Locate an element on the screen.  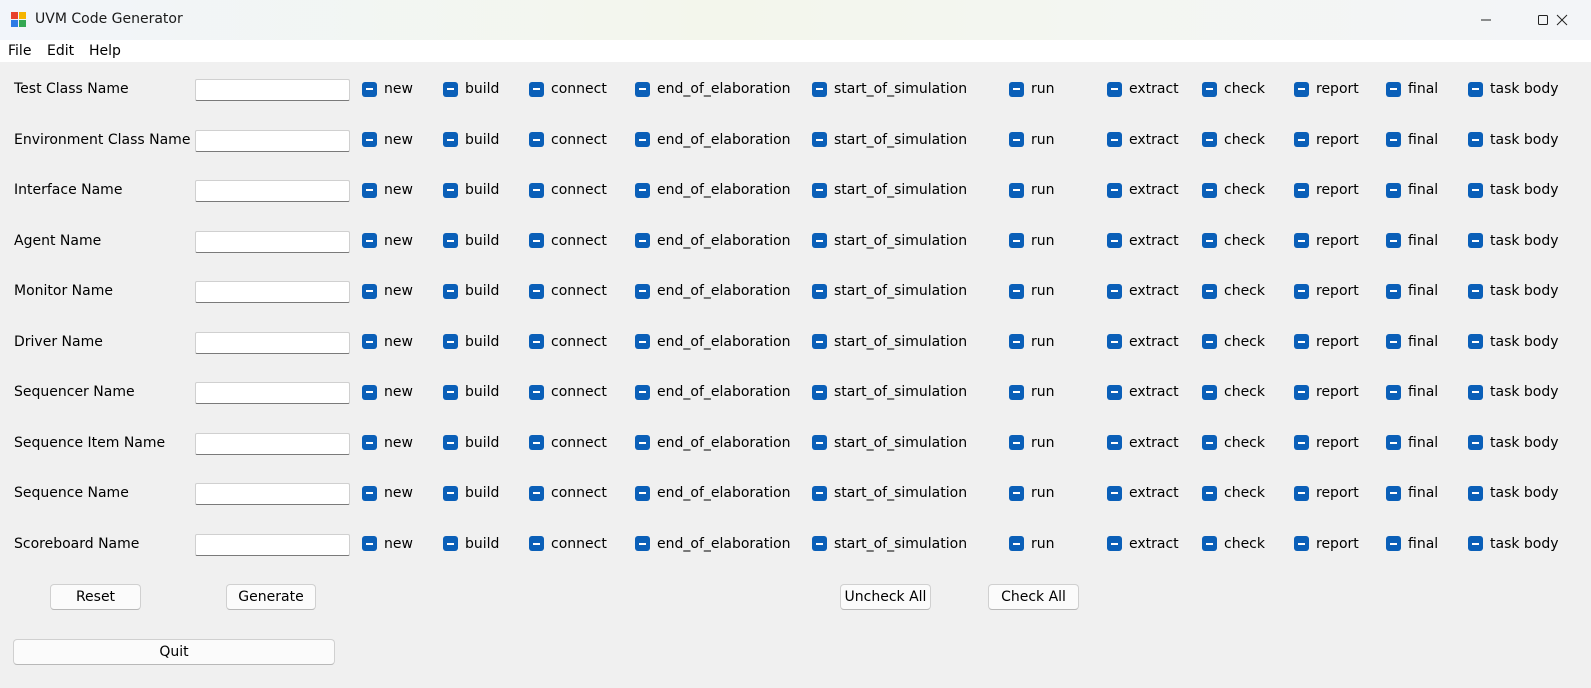
minimize-button is located at coordinates (1486, 20).